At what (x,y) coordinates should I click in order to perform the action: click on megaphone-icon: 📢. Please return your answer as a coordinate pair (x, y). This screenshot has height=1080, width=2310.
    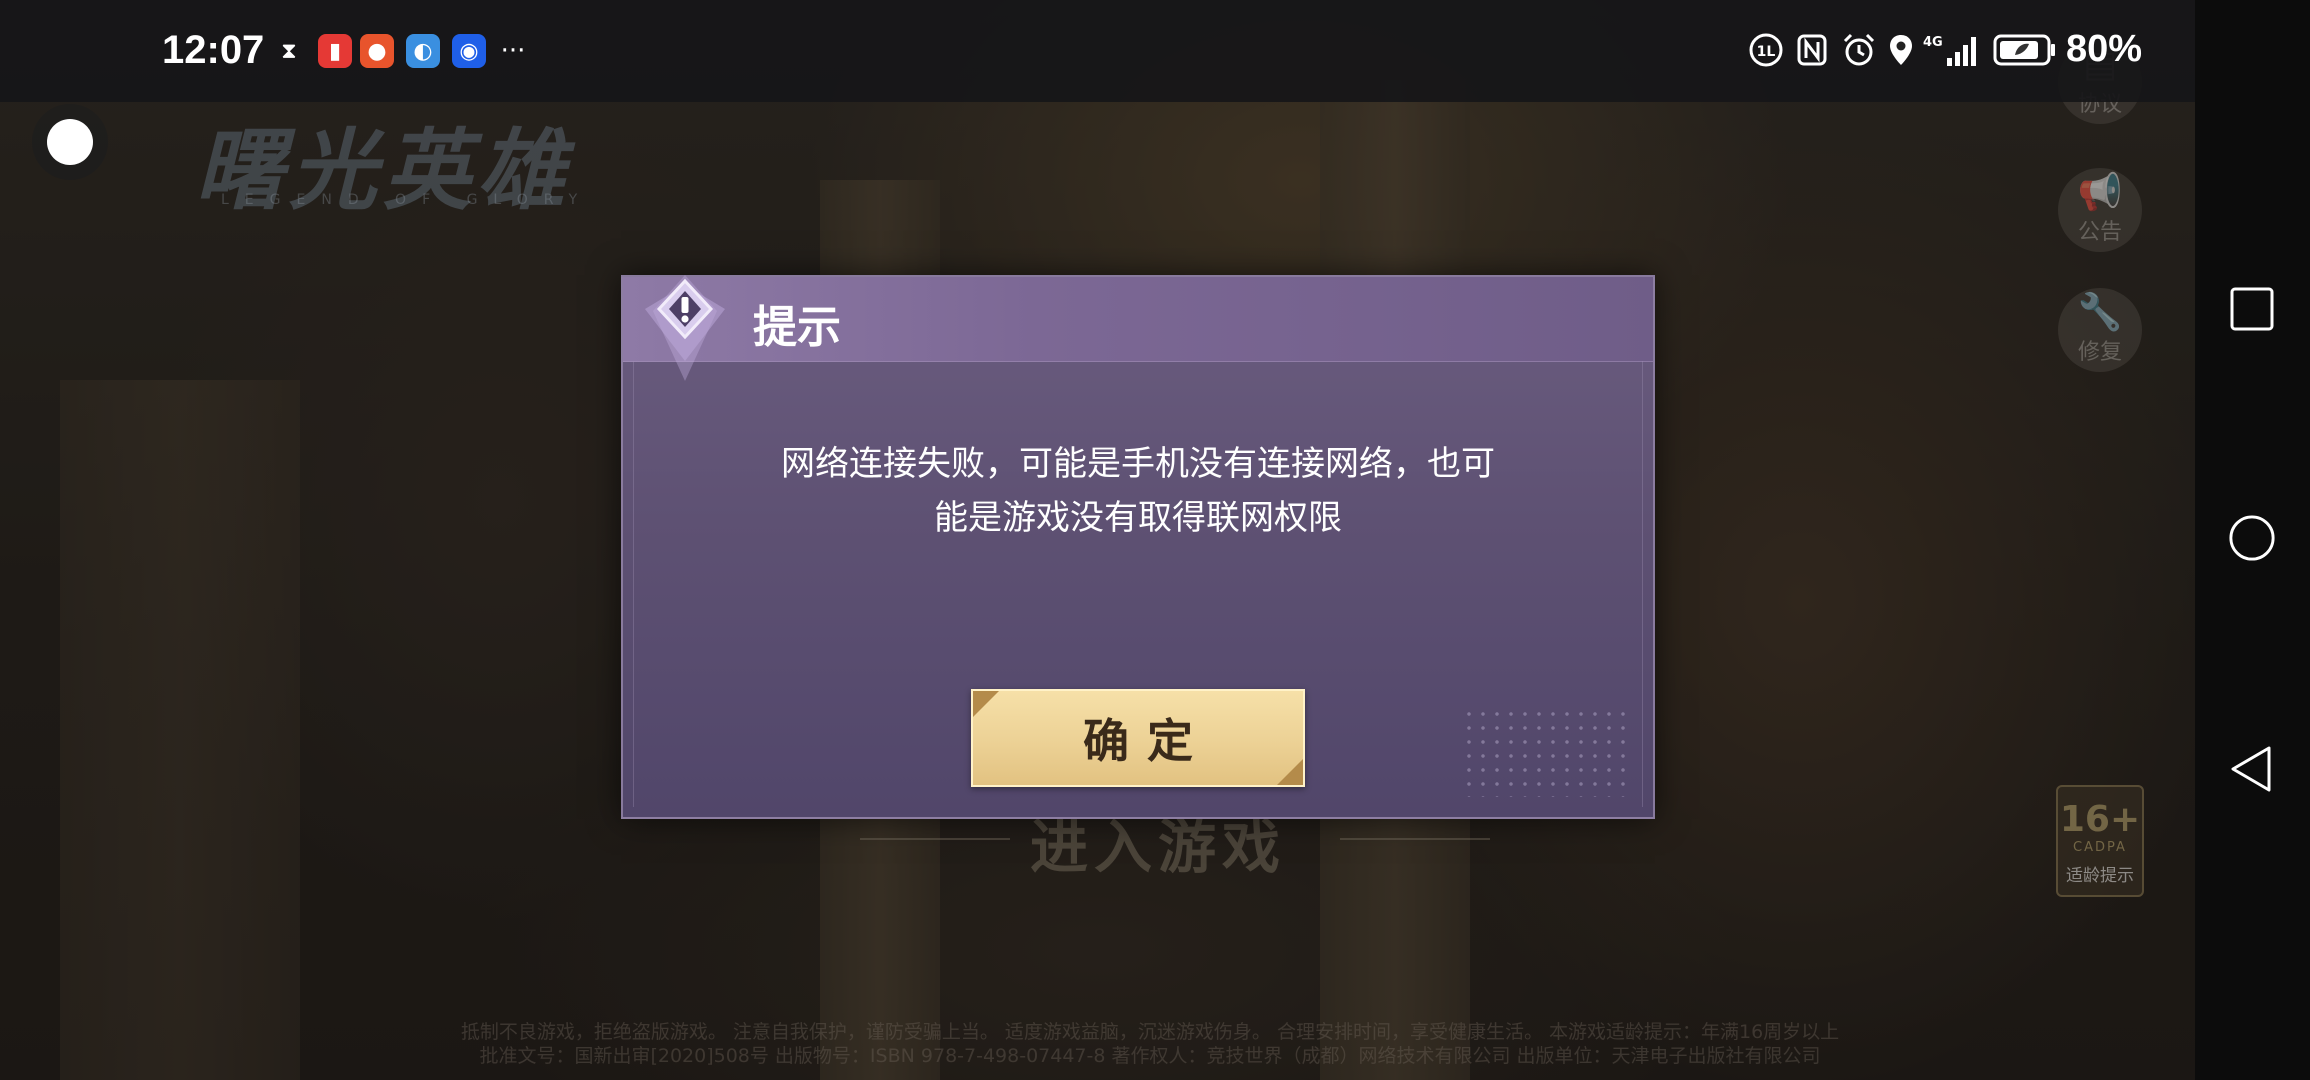
    Looking at the image, I should click on (2100, 192).